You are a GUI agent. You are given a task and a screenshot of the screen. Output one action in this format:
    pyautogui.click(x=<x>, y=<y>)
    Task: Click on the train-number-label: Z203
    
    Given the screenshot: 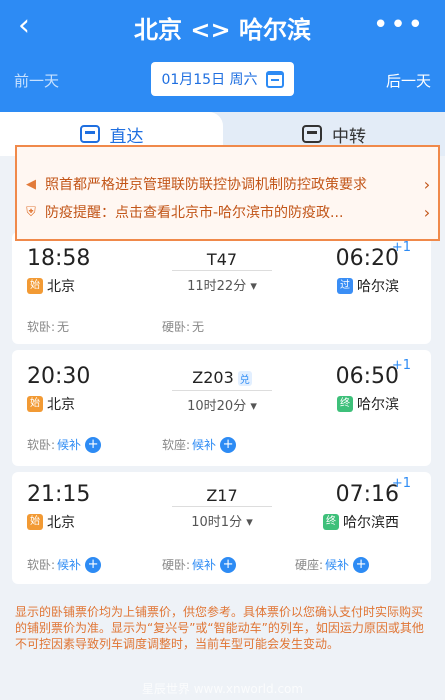 What is the action you would take?
    pyautogui.click(x=213, y=377)
    